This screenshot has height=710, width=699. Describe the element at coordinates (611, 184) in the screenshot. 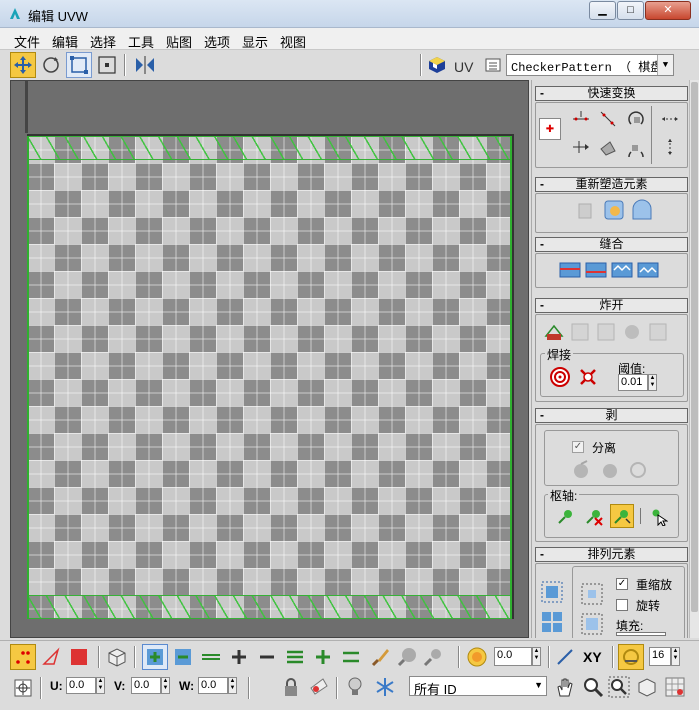

I see `reshape-header: - 重新塑造元素` at that location.